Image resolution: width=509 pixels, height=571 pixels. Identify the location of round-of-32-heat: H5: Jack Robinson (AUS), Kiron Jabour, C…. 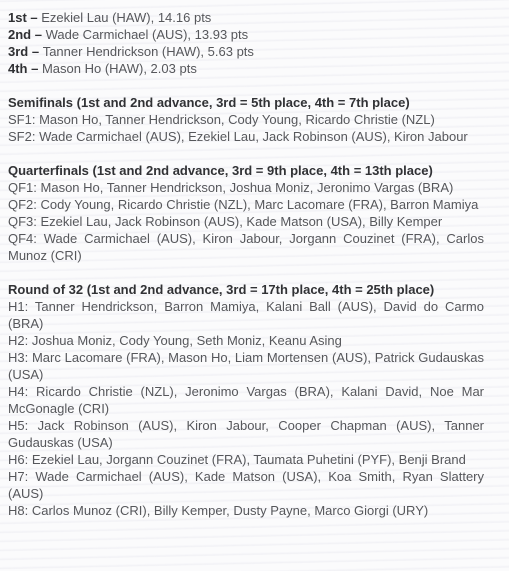
(246, 434).